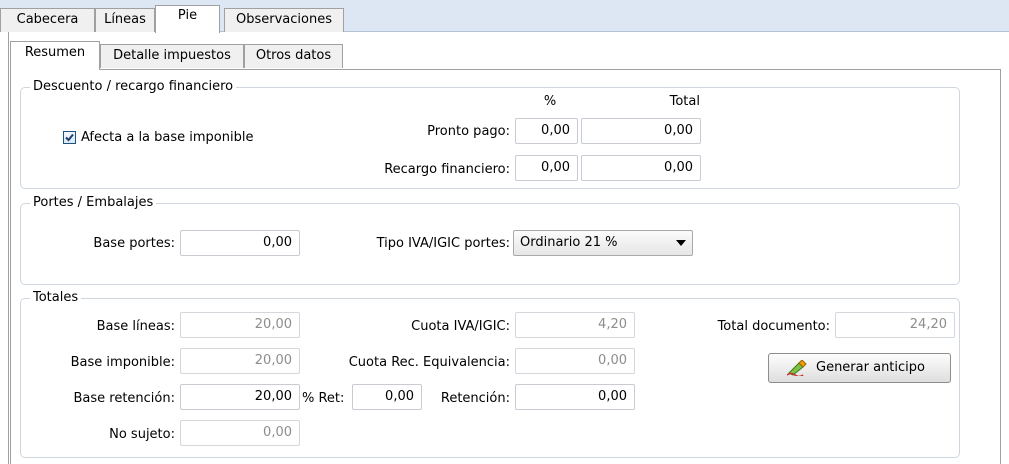 This screenshot has width=1009, height=464. Describe the element at coordinates (895, 325) in the screenshot. I see `total-documento-field: 24,20` at that location.